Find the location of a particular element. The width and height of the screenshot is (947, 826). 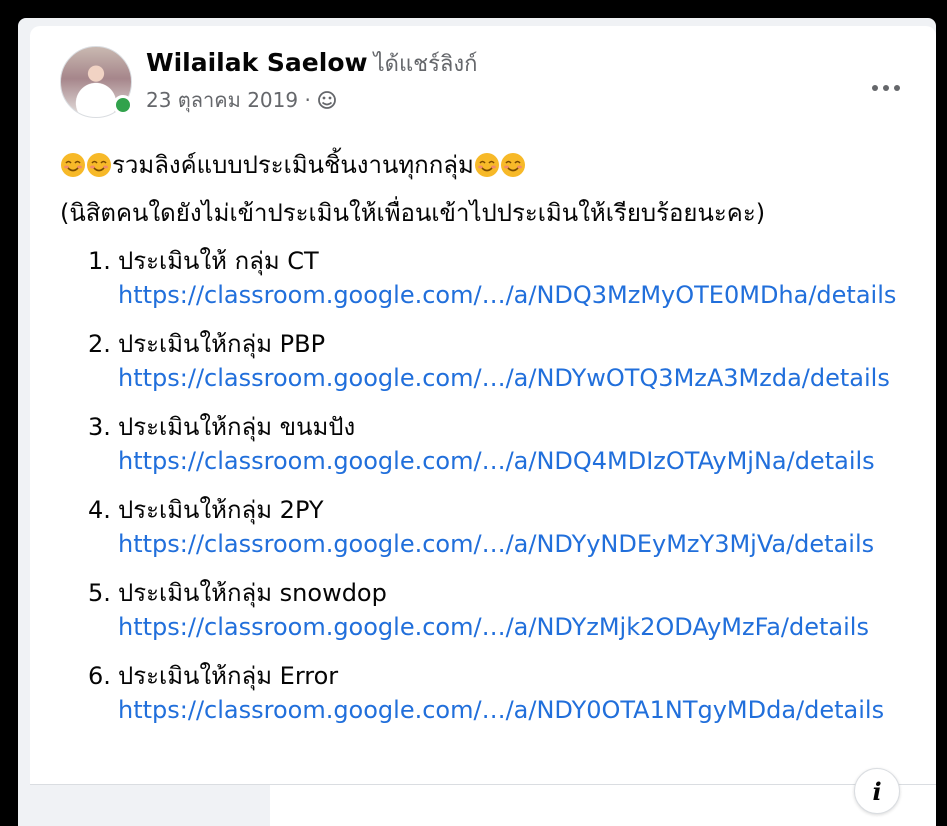

list-item-label: ประเมินให้กลุ่ม 2PY is located at coordinates (221, 510).